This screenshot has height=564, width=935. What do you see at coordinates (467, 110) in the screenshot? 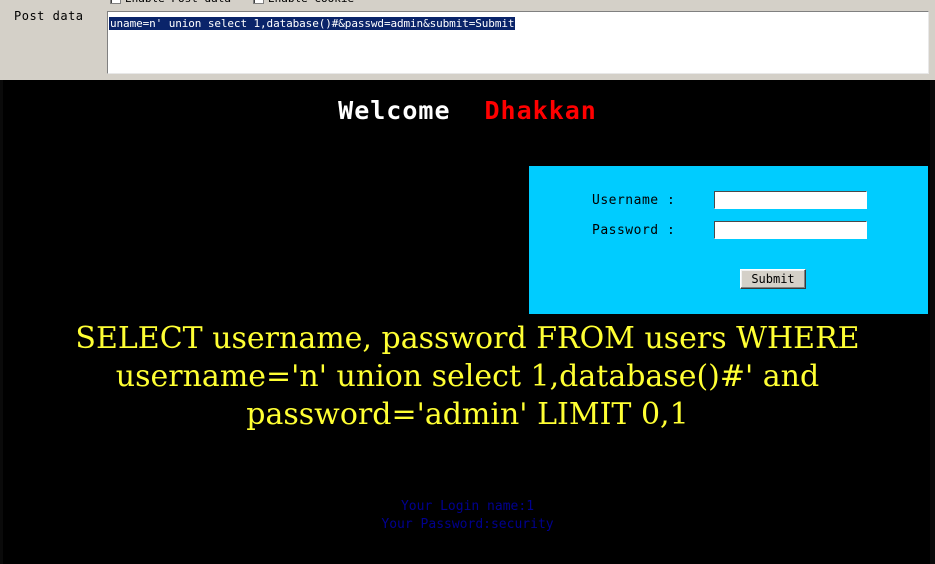
I see `welcome-heading: Welcome Dhakkan` at bounding box center [467, 110].